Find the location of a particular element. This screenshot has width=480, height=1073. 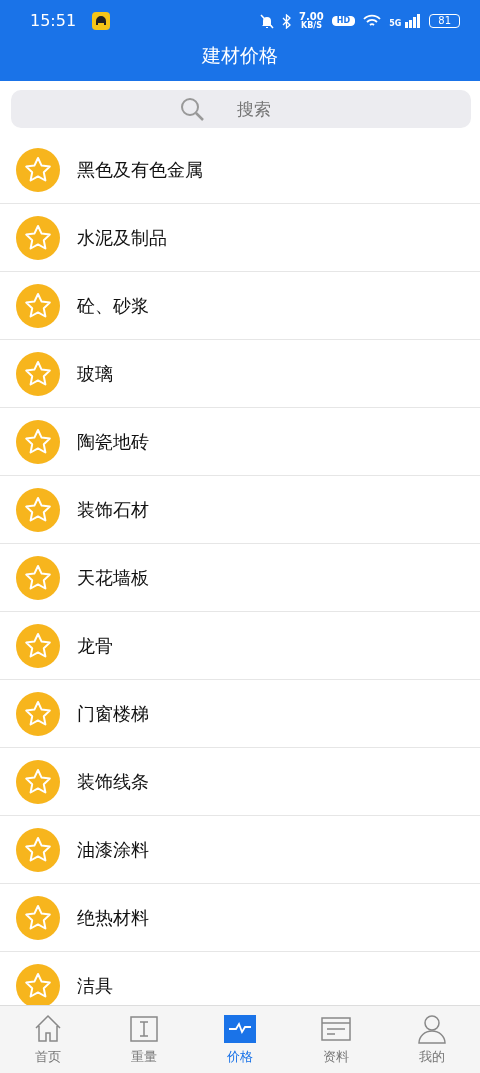

person-icon is located at coordinates (432, 1028).